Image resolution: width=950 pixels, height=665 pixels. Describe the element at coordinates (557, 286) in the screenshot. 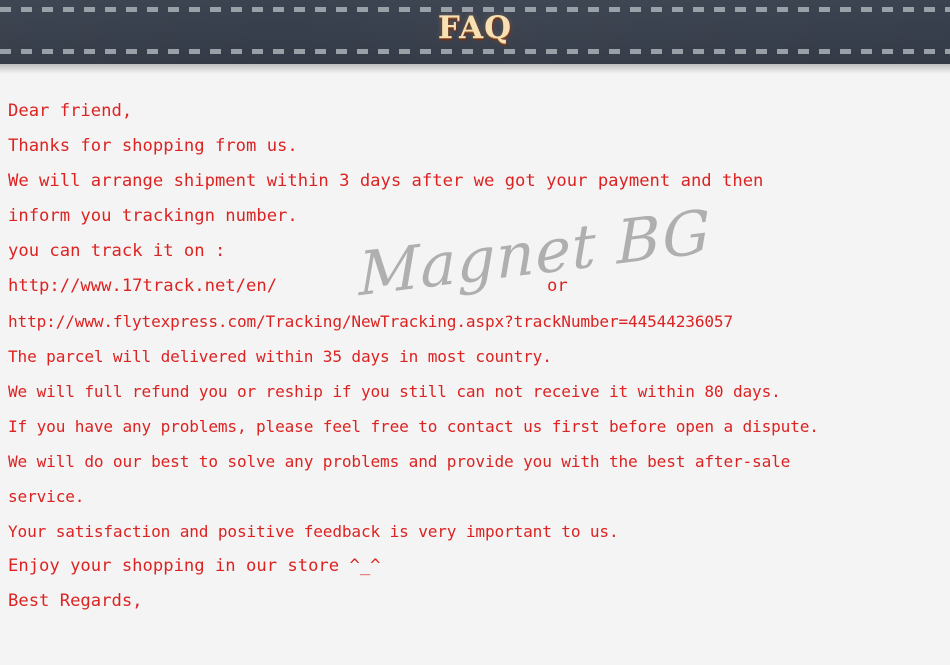

I see `or-label: or` at that location.